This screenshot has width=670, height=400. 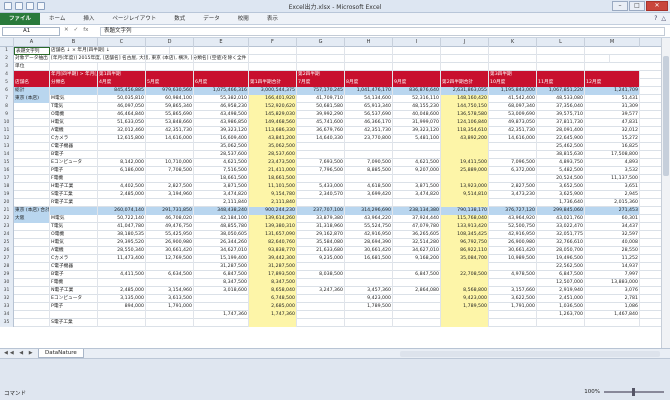 I want to click on cell-b10: H電気, so click(x=74, y=123).